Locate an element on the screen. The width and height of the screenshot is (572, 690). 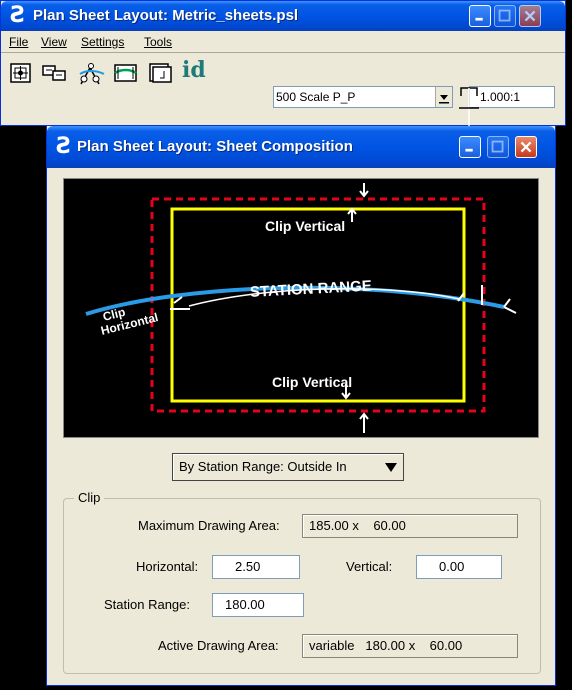
scale-combo-dropdown-button is located at coordinates (443, 97).